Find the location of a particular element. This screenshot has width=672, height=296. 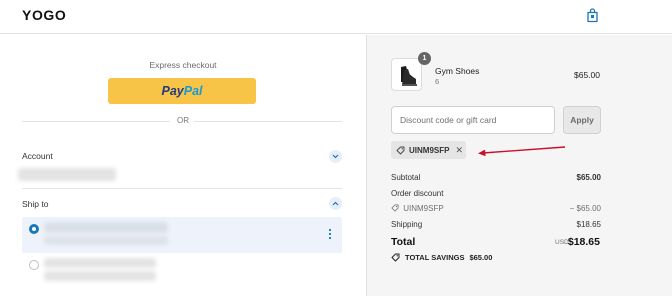

paypal-logo-part1: Pay is located at coordinates (172, 91).